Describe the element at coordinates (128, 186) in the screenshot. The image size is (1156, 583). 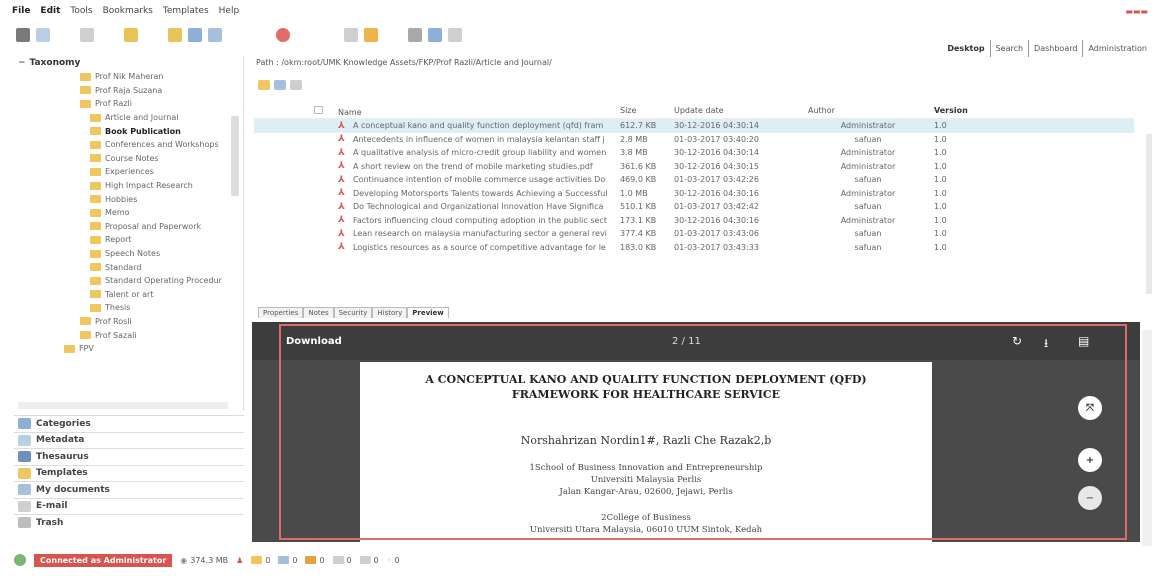
I see `tree-item: High Impact Research` at that location.